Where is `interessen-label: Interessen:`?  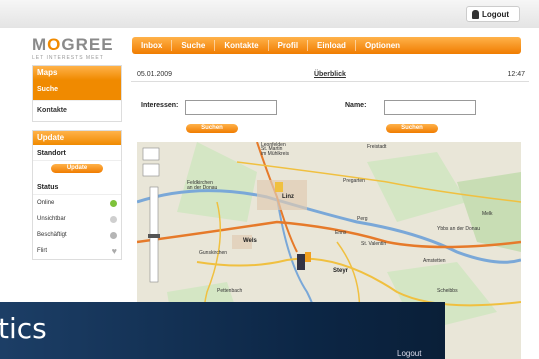 interessen-label: Interessen: is located at coordinates (160, 105).